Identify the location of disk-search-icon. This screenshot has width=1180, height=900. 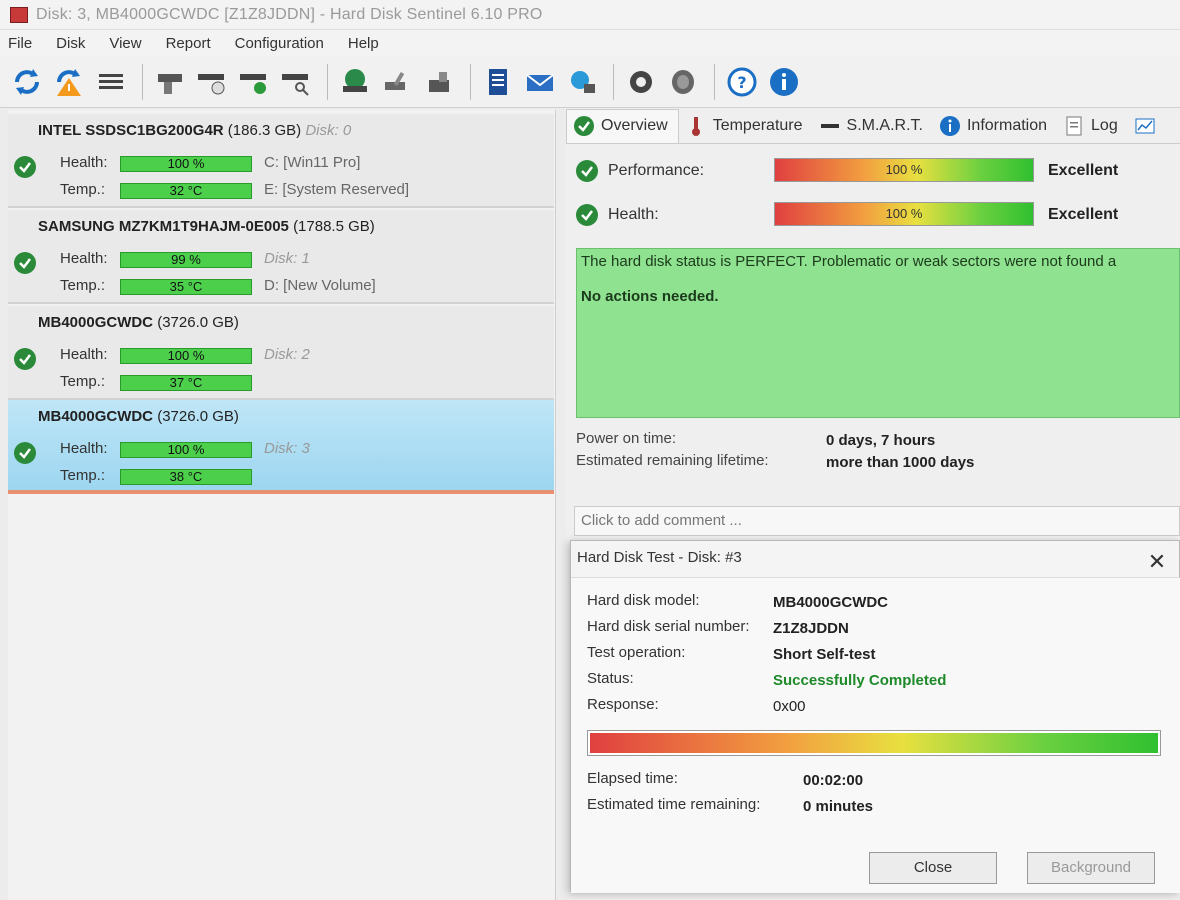
(295, 84).